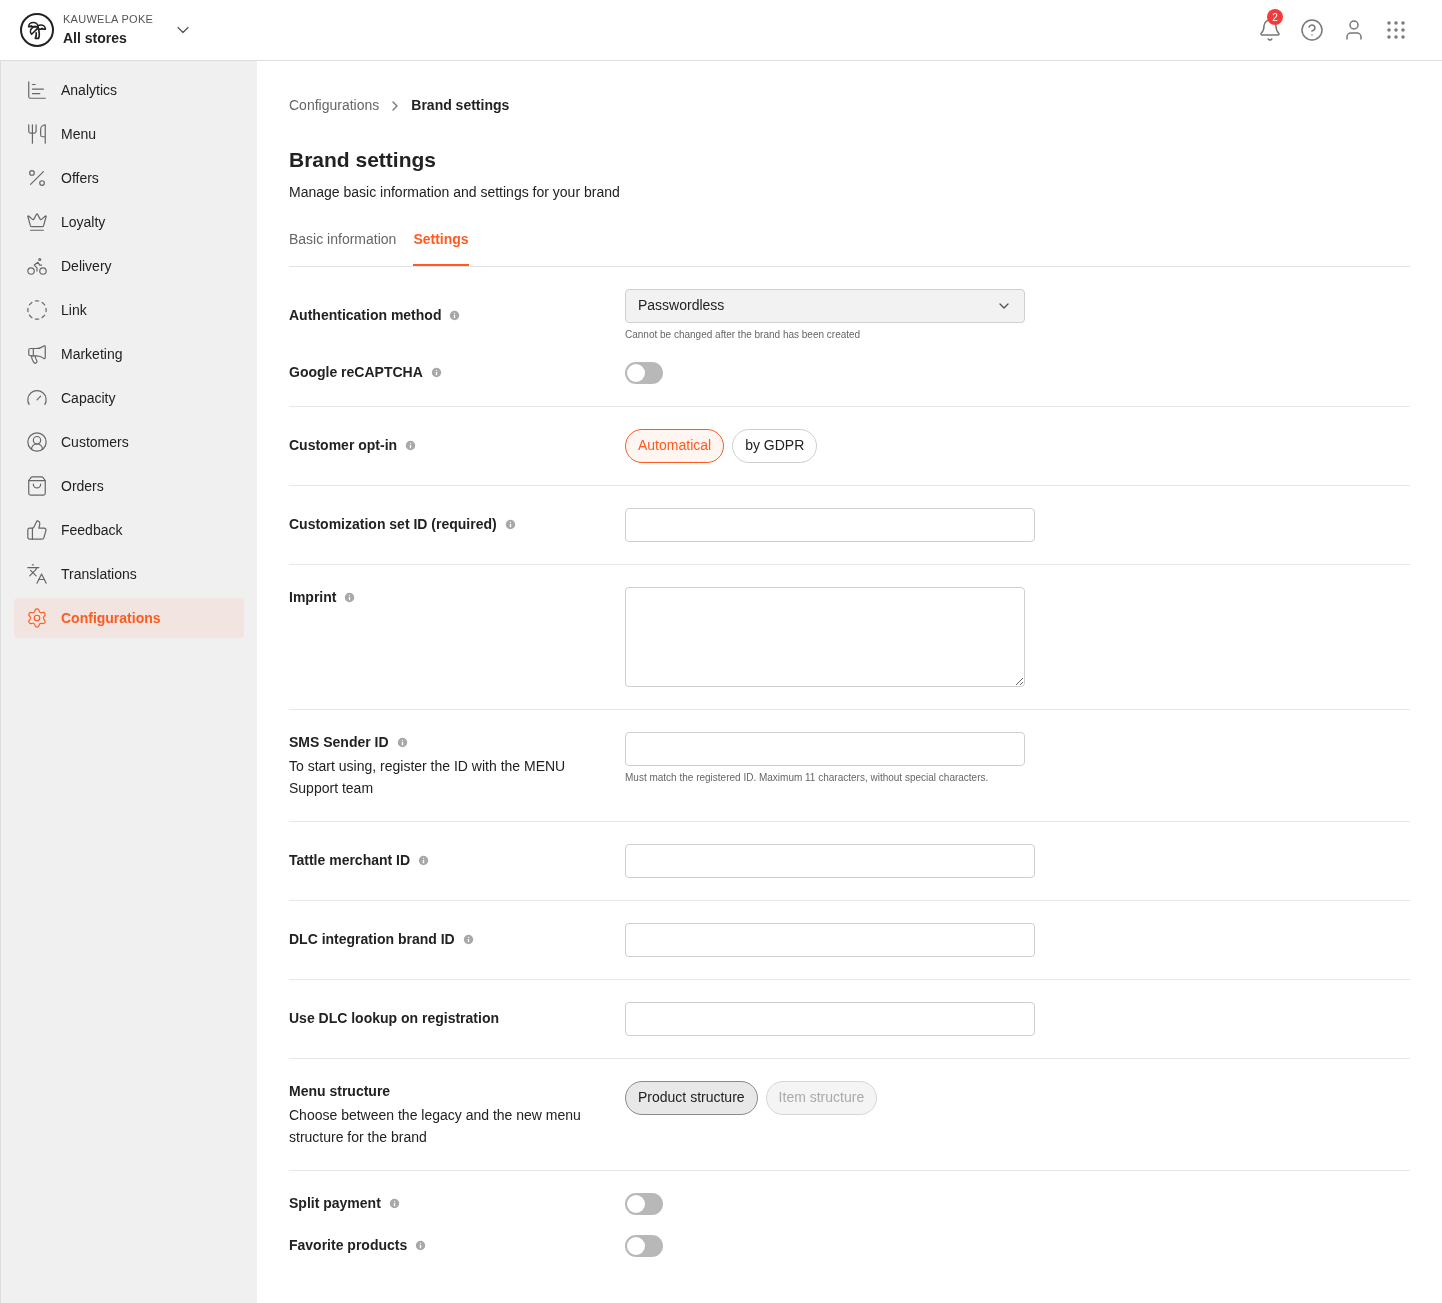  What do you see at coordinates (129, 178) in the screenshot?
I see `sidebar-item: Offers` at bounding box center [129, 178].